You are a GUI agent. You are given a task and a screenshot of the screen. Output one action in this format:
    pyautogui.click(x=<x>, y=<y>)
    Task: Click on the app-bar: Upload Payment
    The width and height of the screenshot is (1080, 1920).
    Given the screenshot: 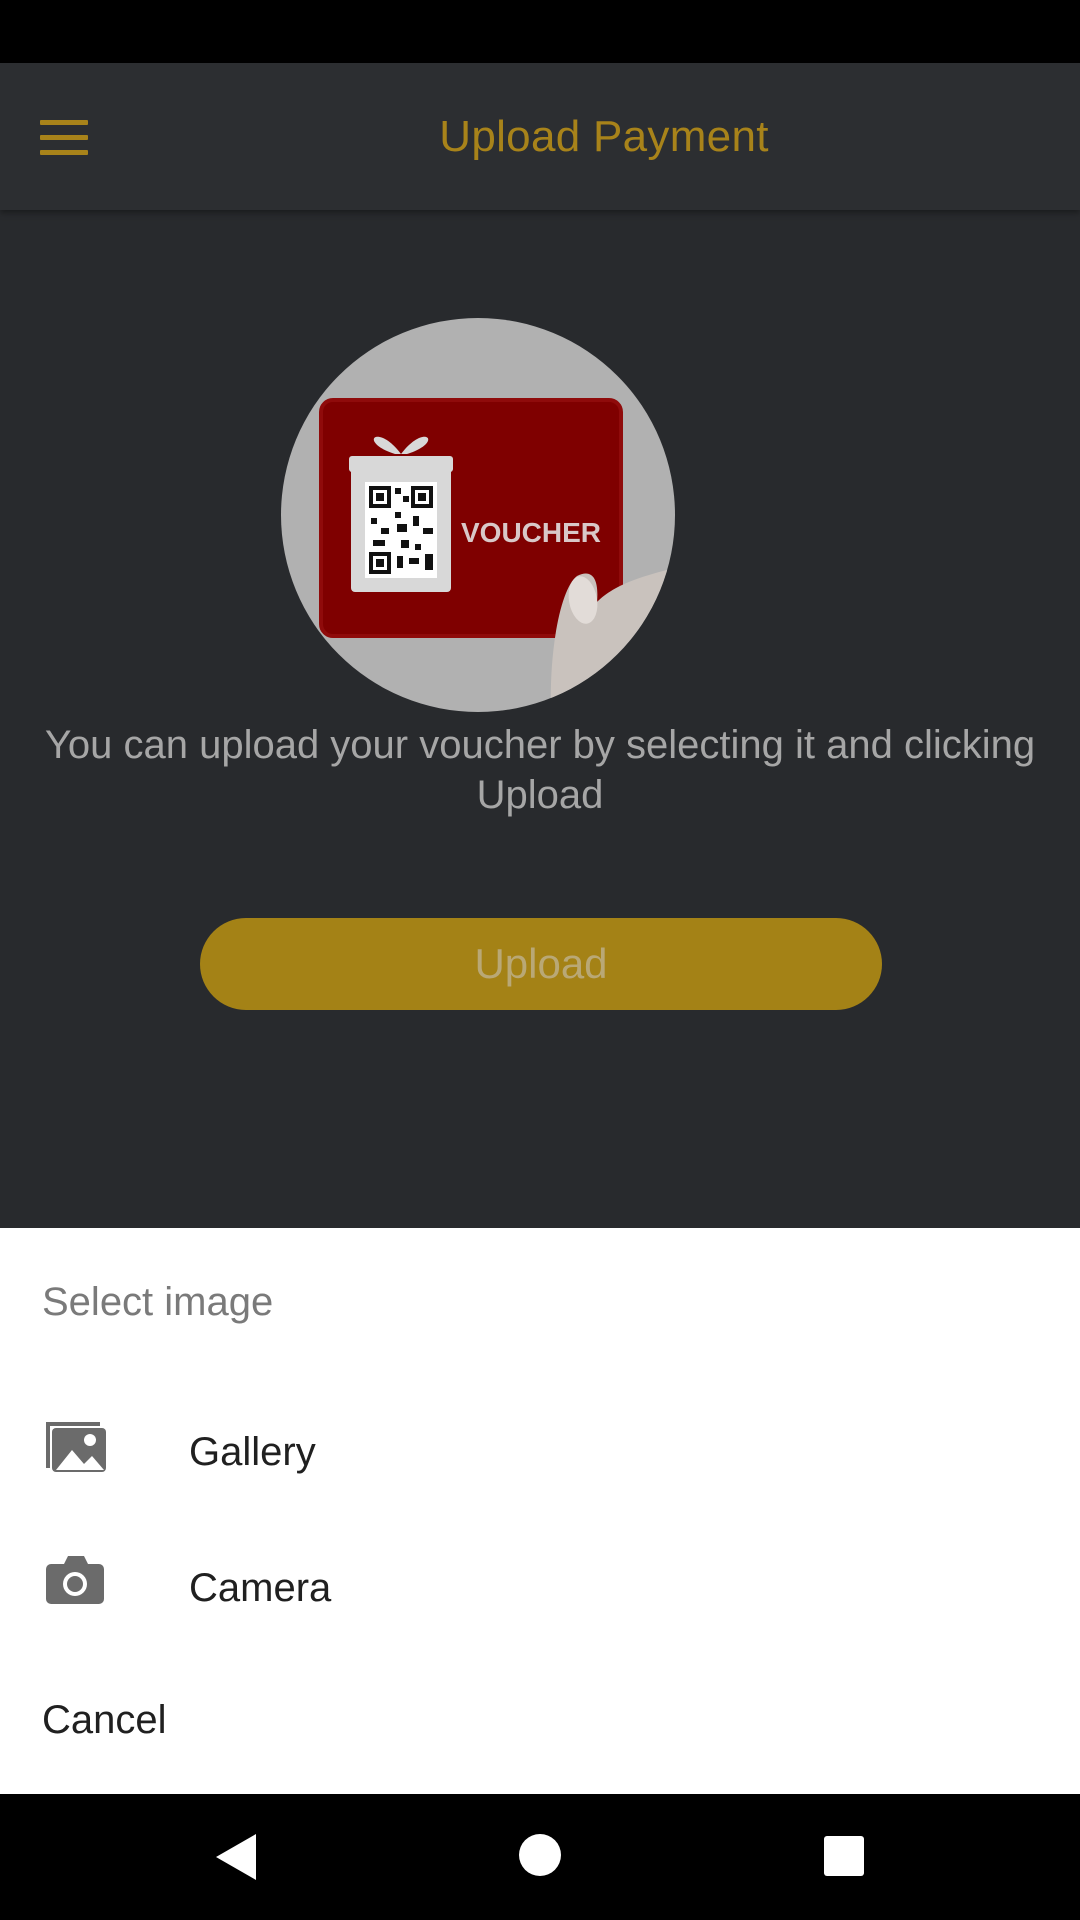 What is the action you would take?
    pyautogui.click(x=540, y=136)
    